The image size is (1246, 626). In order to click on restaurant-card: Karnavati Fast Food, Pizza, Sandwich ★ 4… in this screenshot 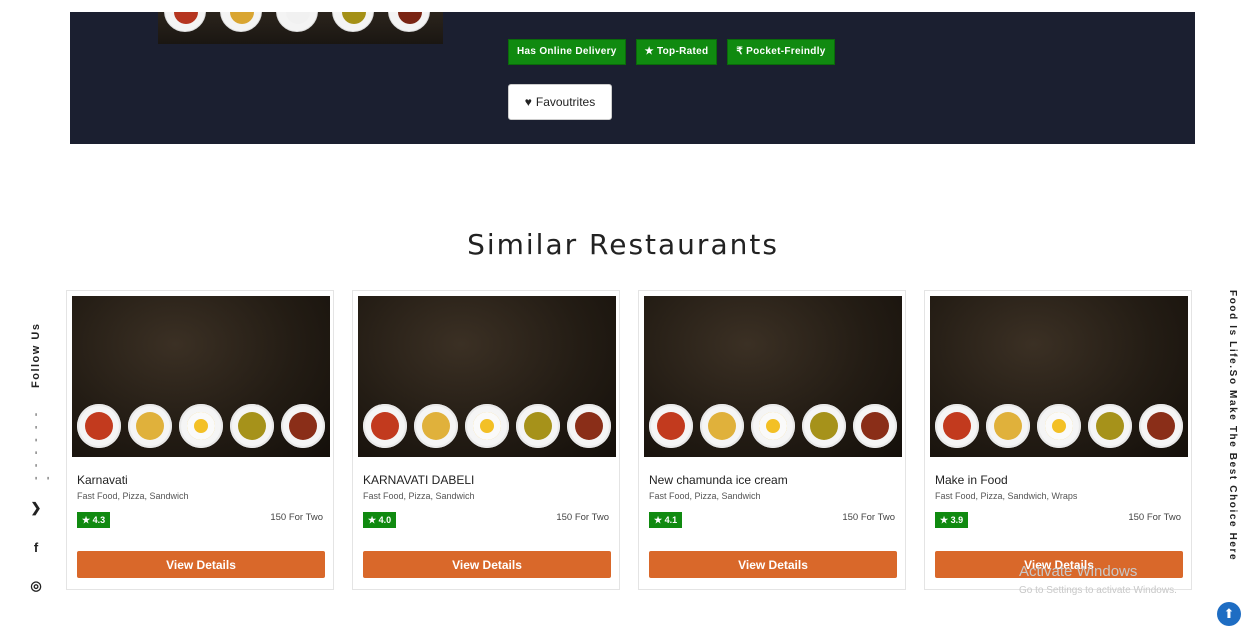, I will do `click(200, 440)`.